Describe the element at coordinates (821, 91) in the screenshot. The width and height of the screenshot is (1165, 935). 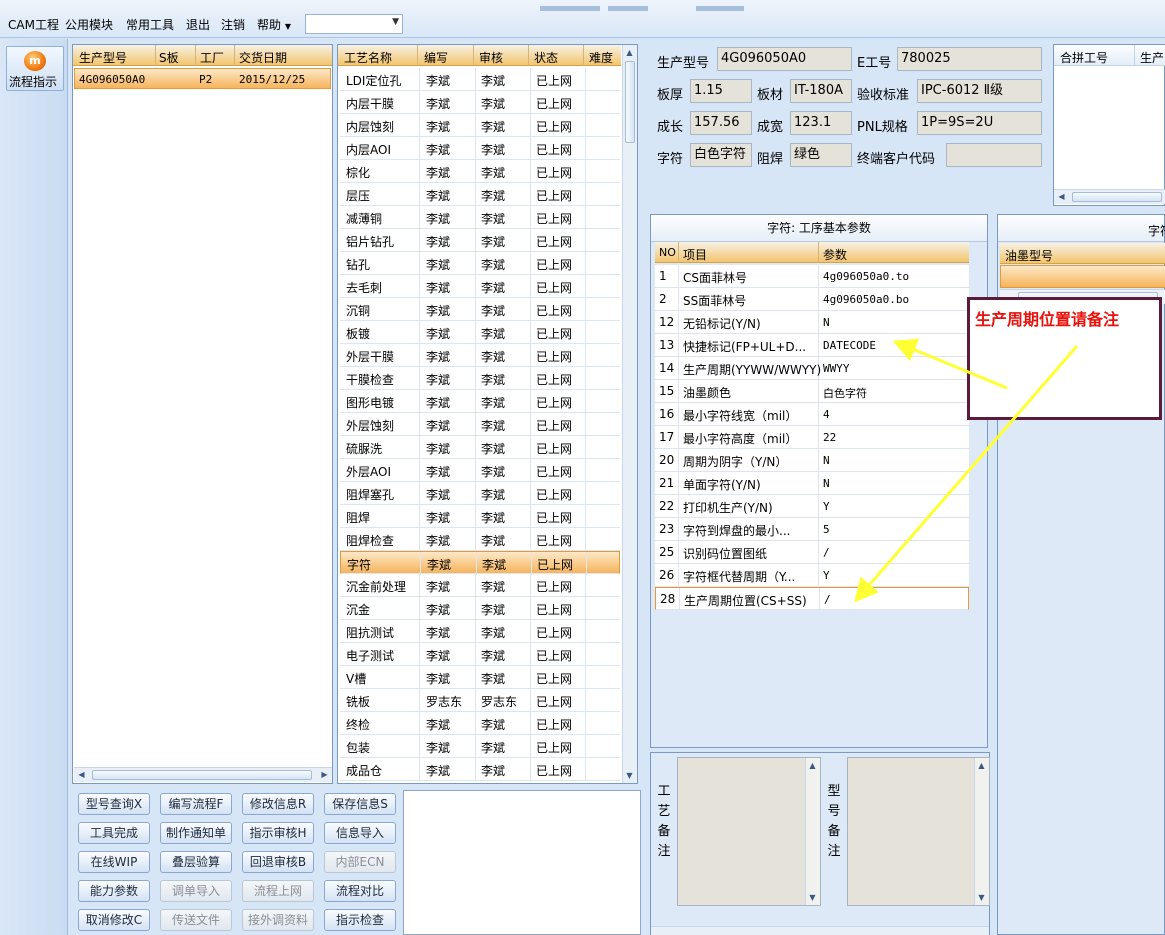
I see `material-field: IT-180A` at that location.